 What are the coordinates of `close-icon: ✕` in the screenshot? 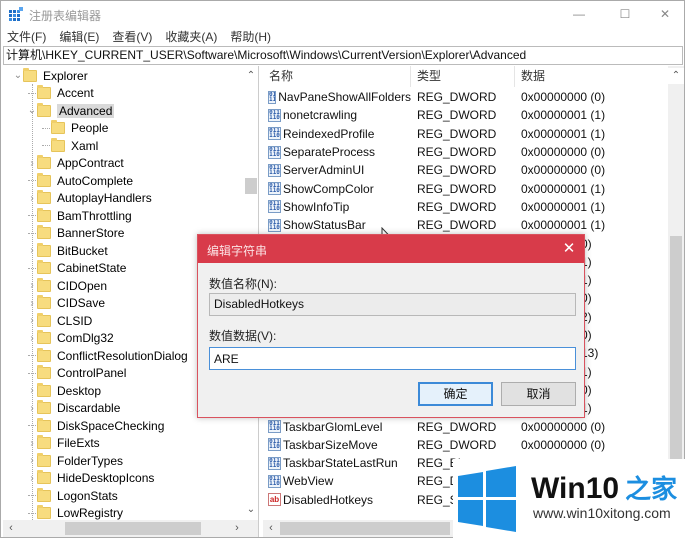 It's located at (569, 248).